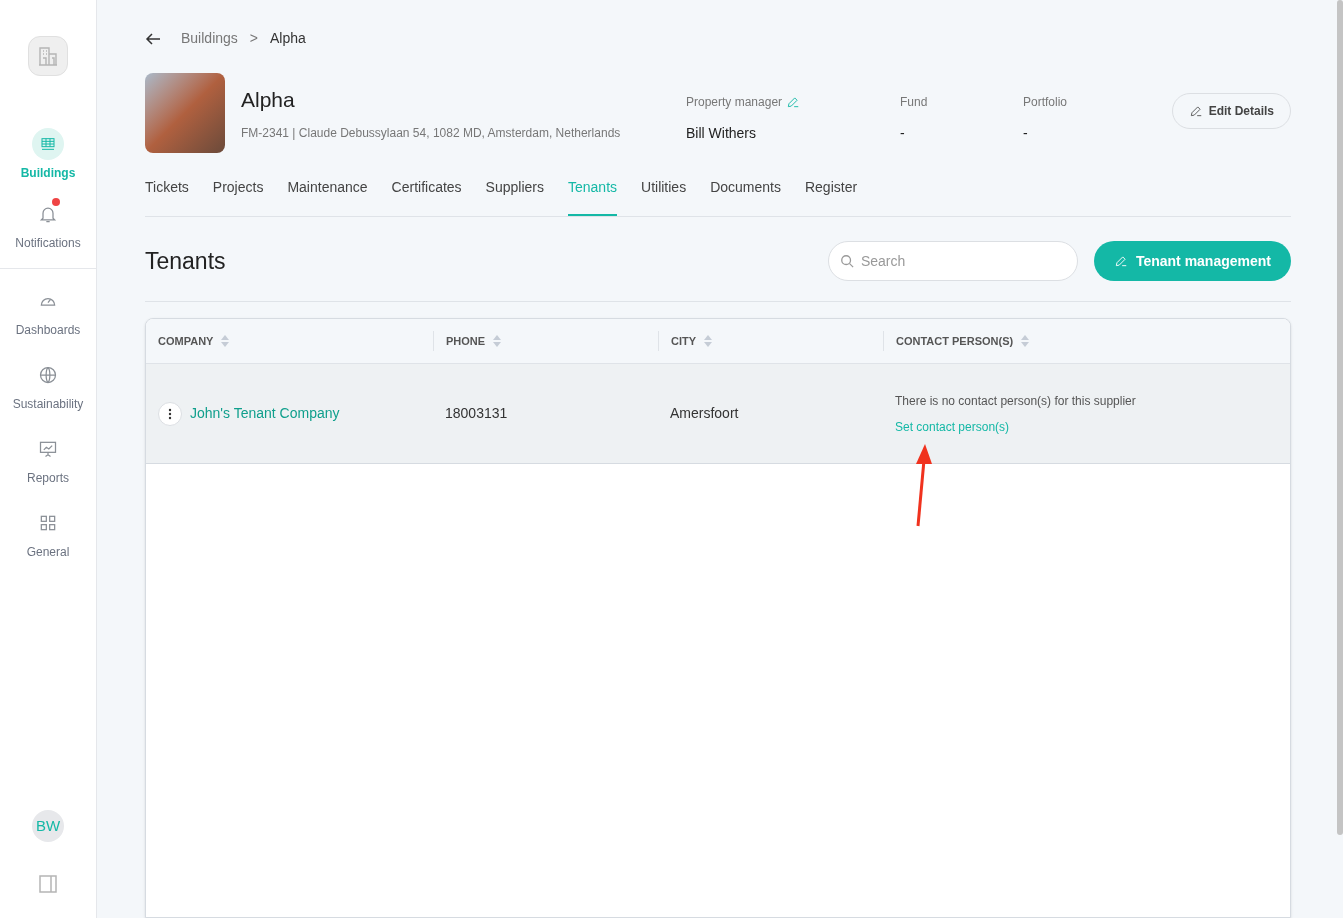 Image resolution: width=1343 pixels, height=918 pixels. What do you see at coordinates (209, 38) in the screenshot?
I see `breadcrumb-link: Buildings` at bounding box center [209, 38].